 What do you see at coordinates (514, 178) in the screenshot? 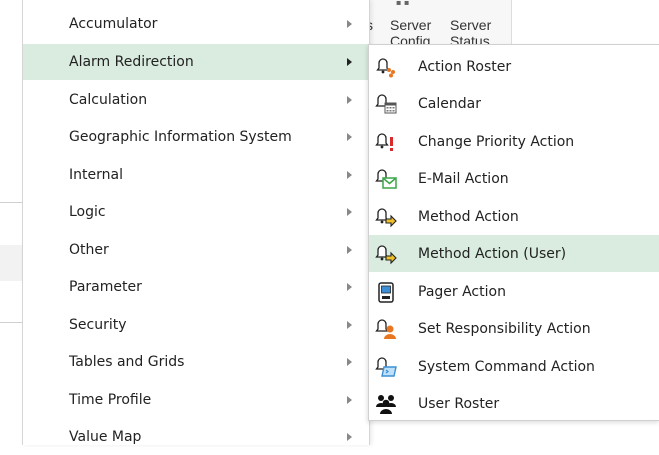
I see `submenu-item-e-mail-action: E-Mail Action` at bounding box center [514, 178].